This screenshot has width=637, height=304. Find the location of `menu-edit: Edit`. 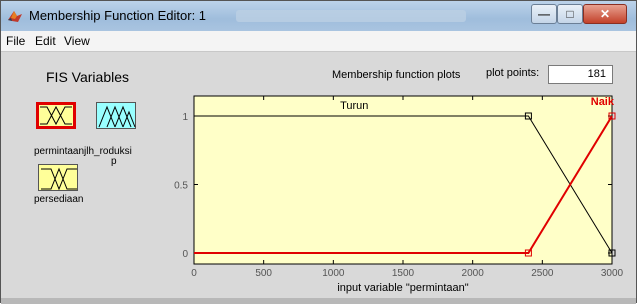

menu-edit: Edit is located at coordinates (45, 41).